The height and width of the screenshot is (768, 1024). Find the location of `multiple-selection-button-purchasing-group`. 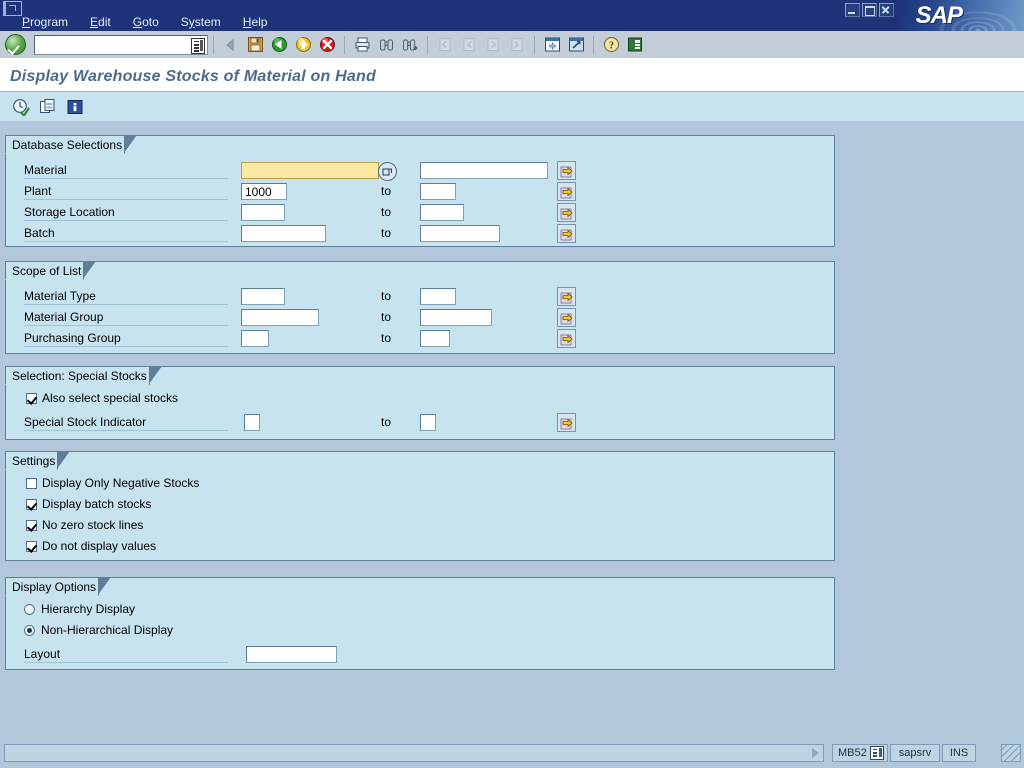

multiple-selection-button-purchasing-group is located at coordinates (566, 338).